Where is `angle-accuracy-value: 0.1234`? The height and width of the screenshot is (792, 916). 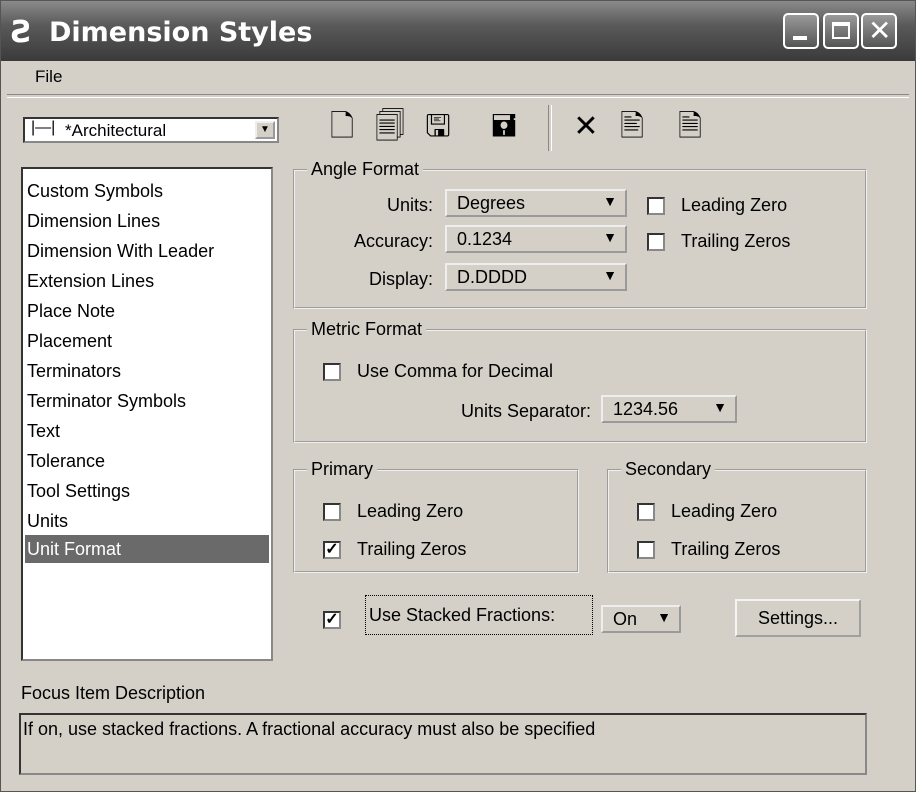 angle-accuracy-value: 0.1234 is located at coordinates (485, 239).